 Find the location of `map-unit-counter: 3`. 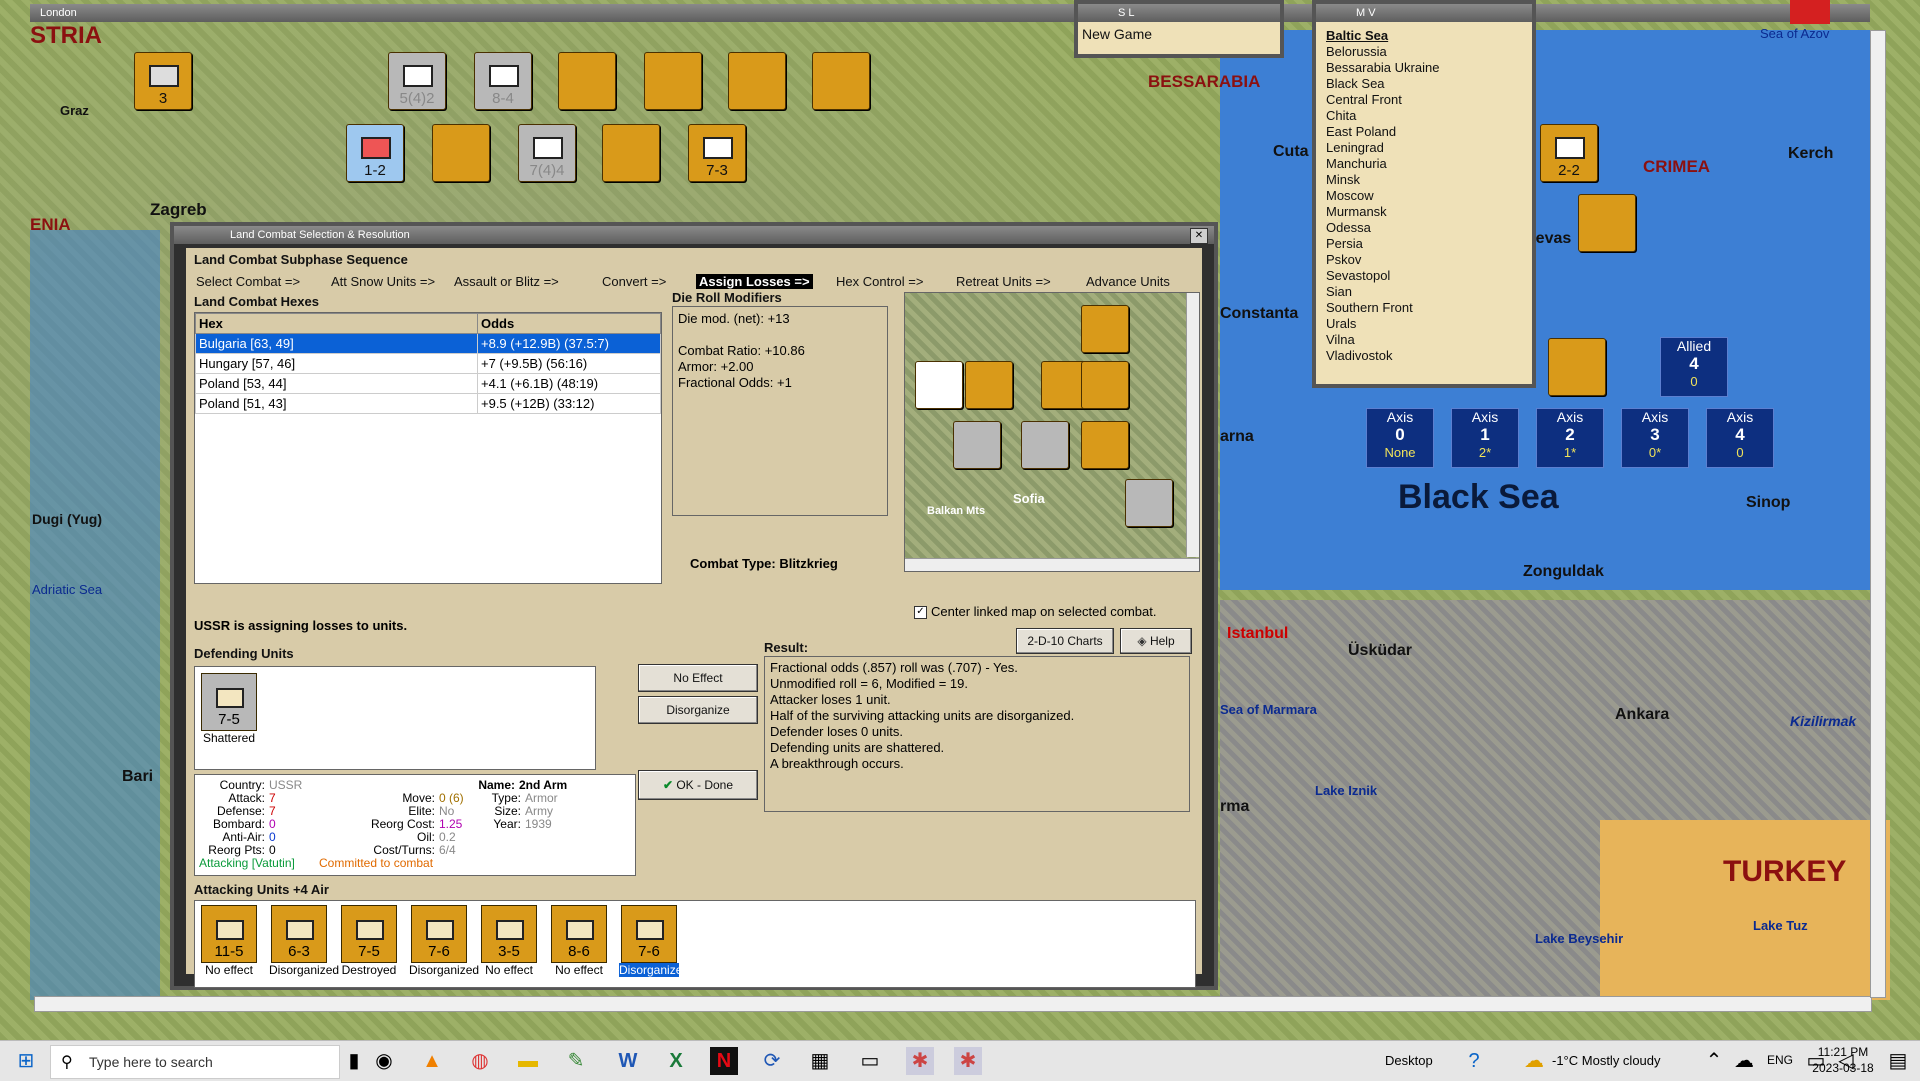

map-unit-counter: 3 is located at coordinates (163, 81).